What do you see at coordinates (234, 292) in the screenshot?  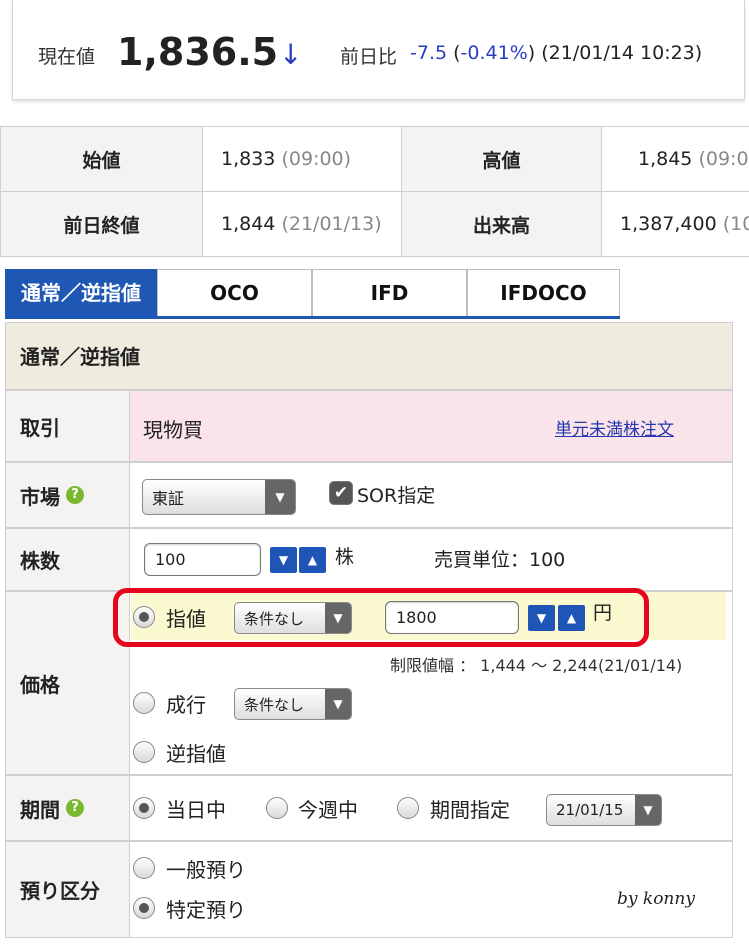 I see `tab-oco: OCO` at bounding box center [234, 292].